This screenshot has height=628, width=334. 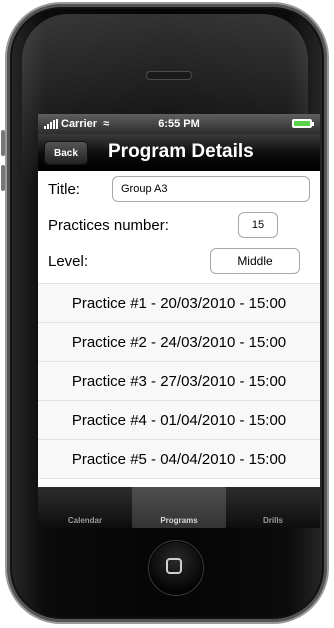 What do you see at coordinates (258, 225) in the screenshot?
I see `practices-number-input: 15` at bounding box center [258, 225].